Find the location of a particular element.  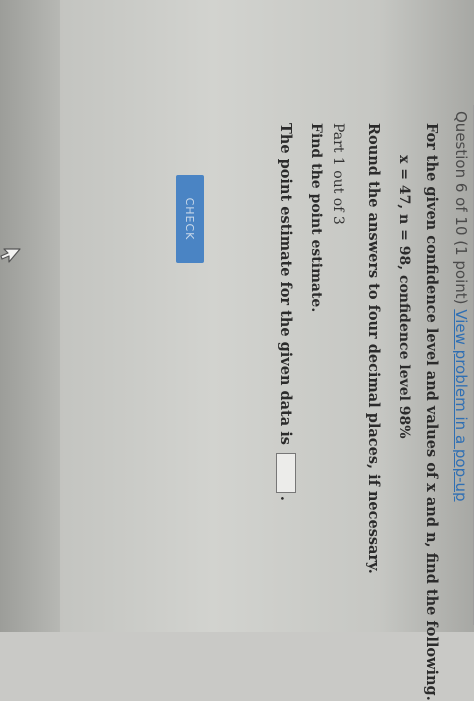

point-estimate-input is located at coordinates (286, 472).